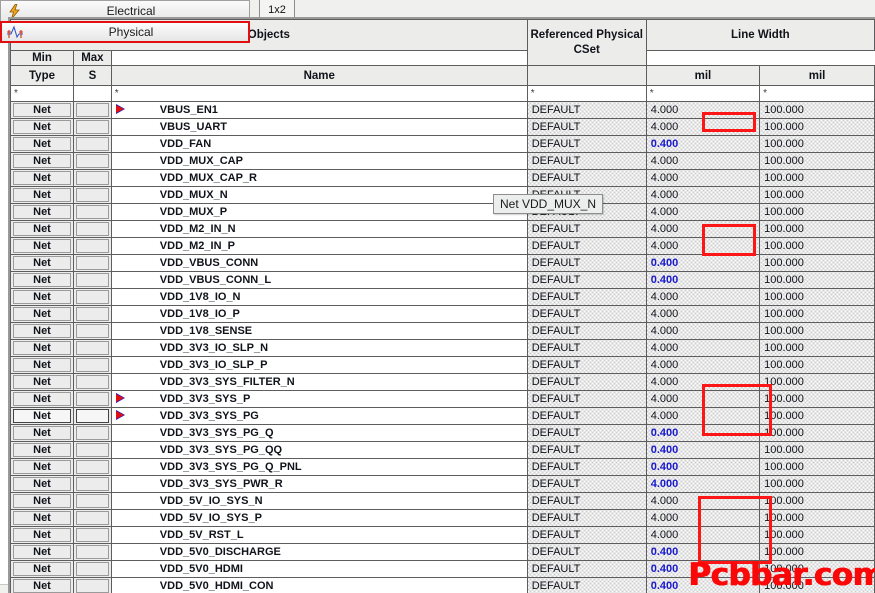  I want to click on filter-s, so click(92, 93).